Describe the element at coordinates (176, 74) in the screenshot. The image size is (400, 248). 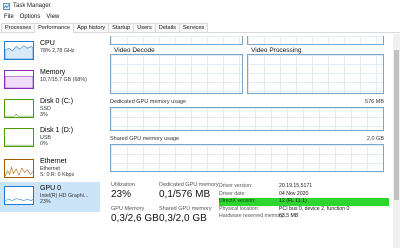
I see `video-decode-graph` at that location.